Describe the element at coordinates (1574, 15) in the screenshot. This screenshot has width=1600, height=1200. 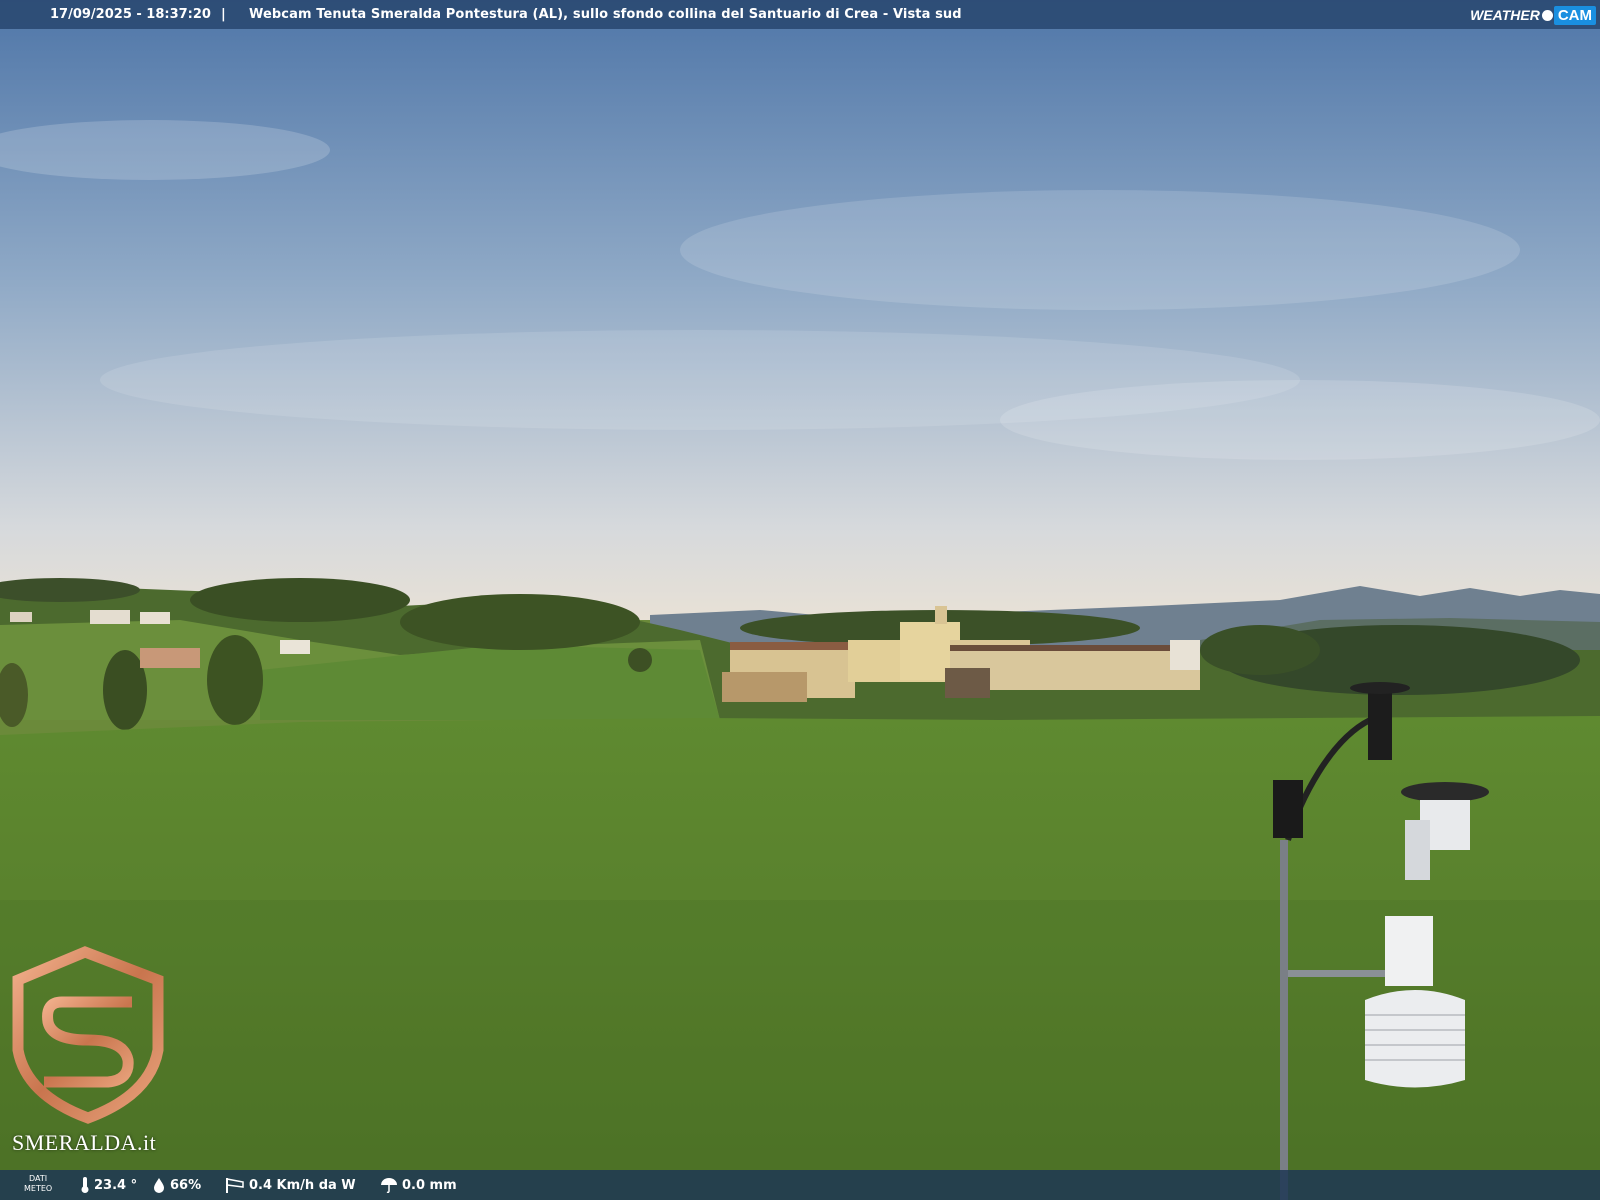
I see `brand-cam: CAM` at that location.